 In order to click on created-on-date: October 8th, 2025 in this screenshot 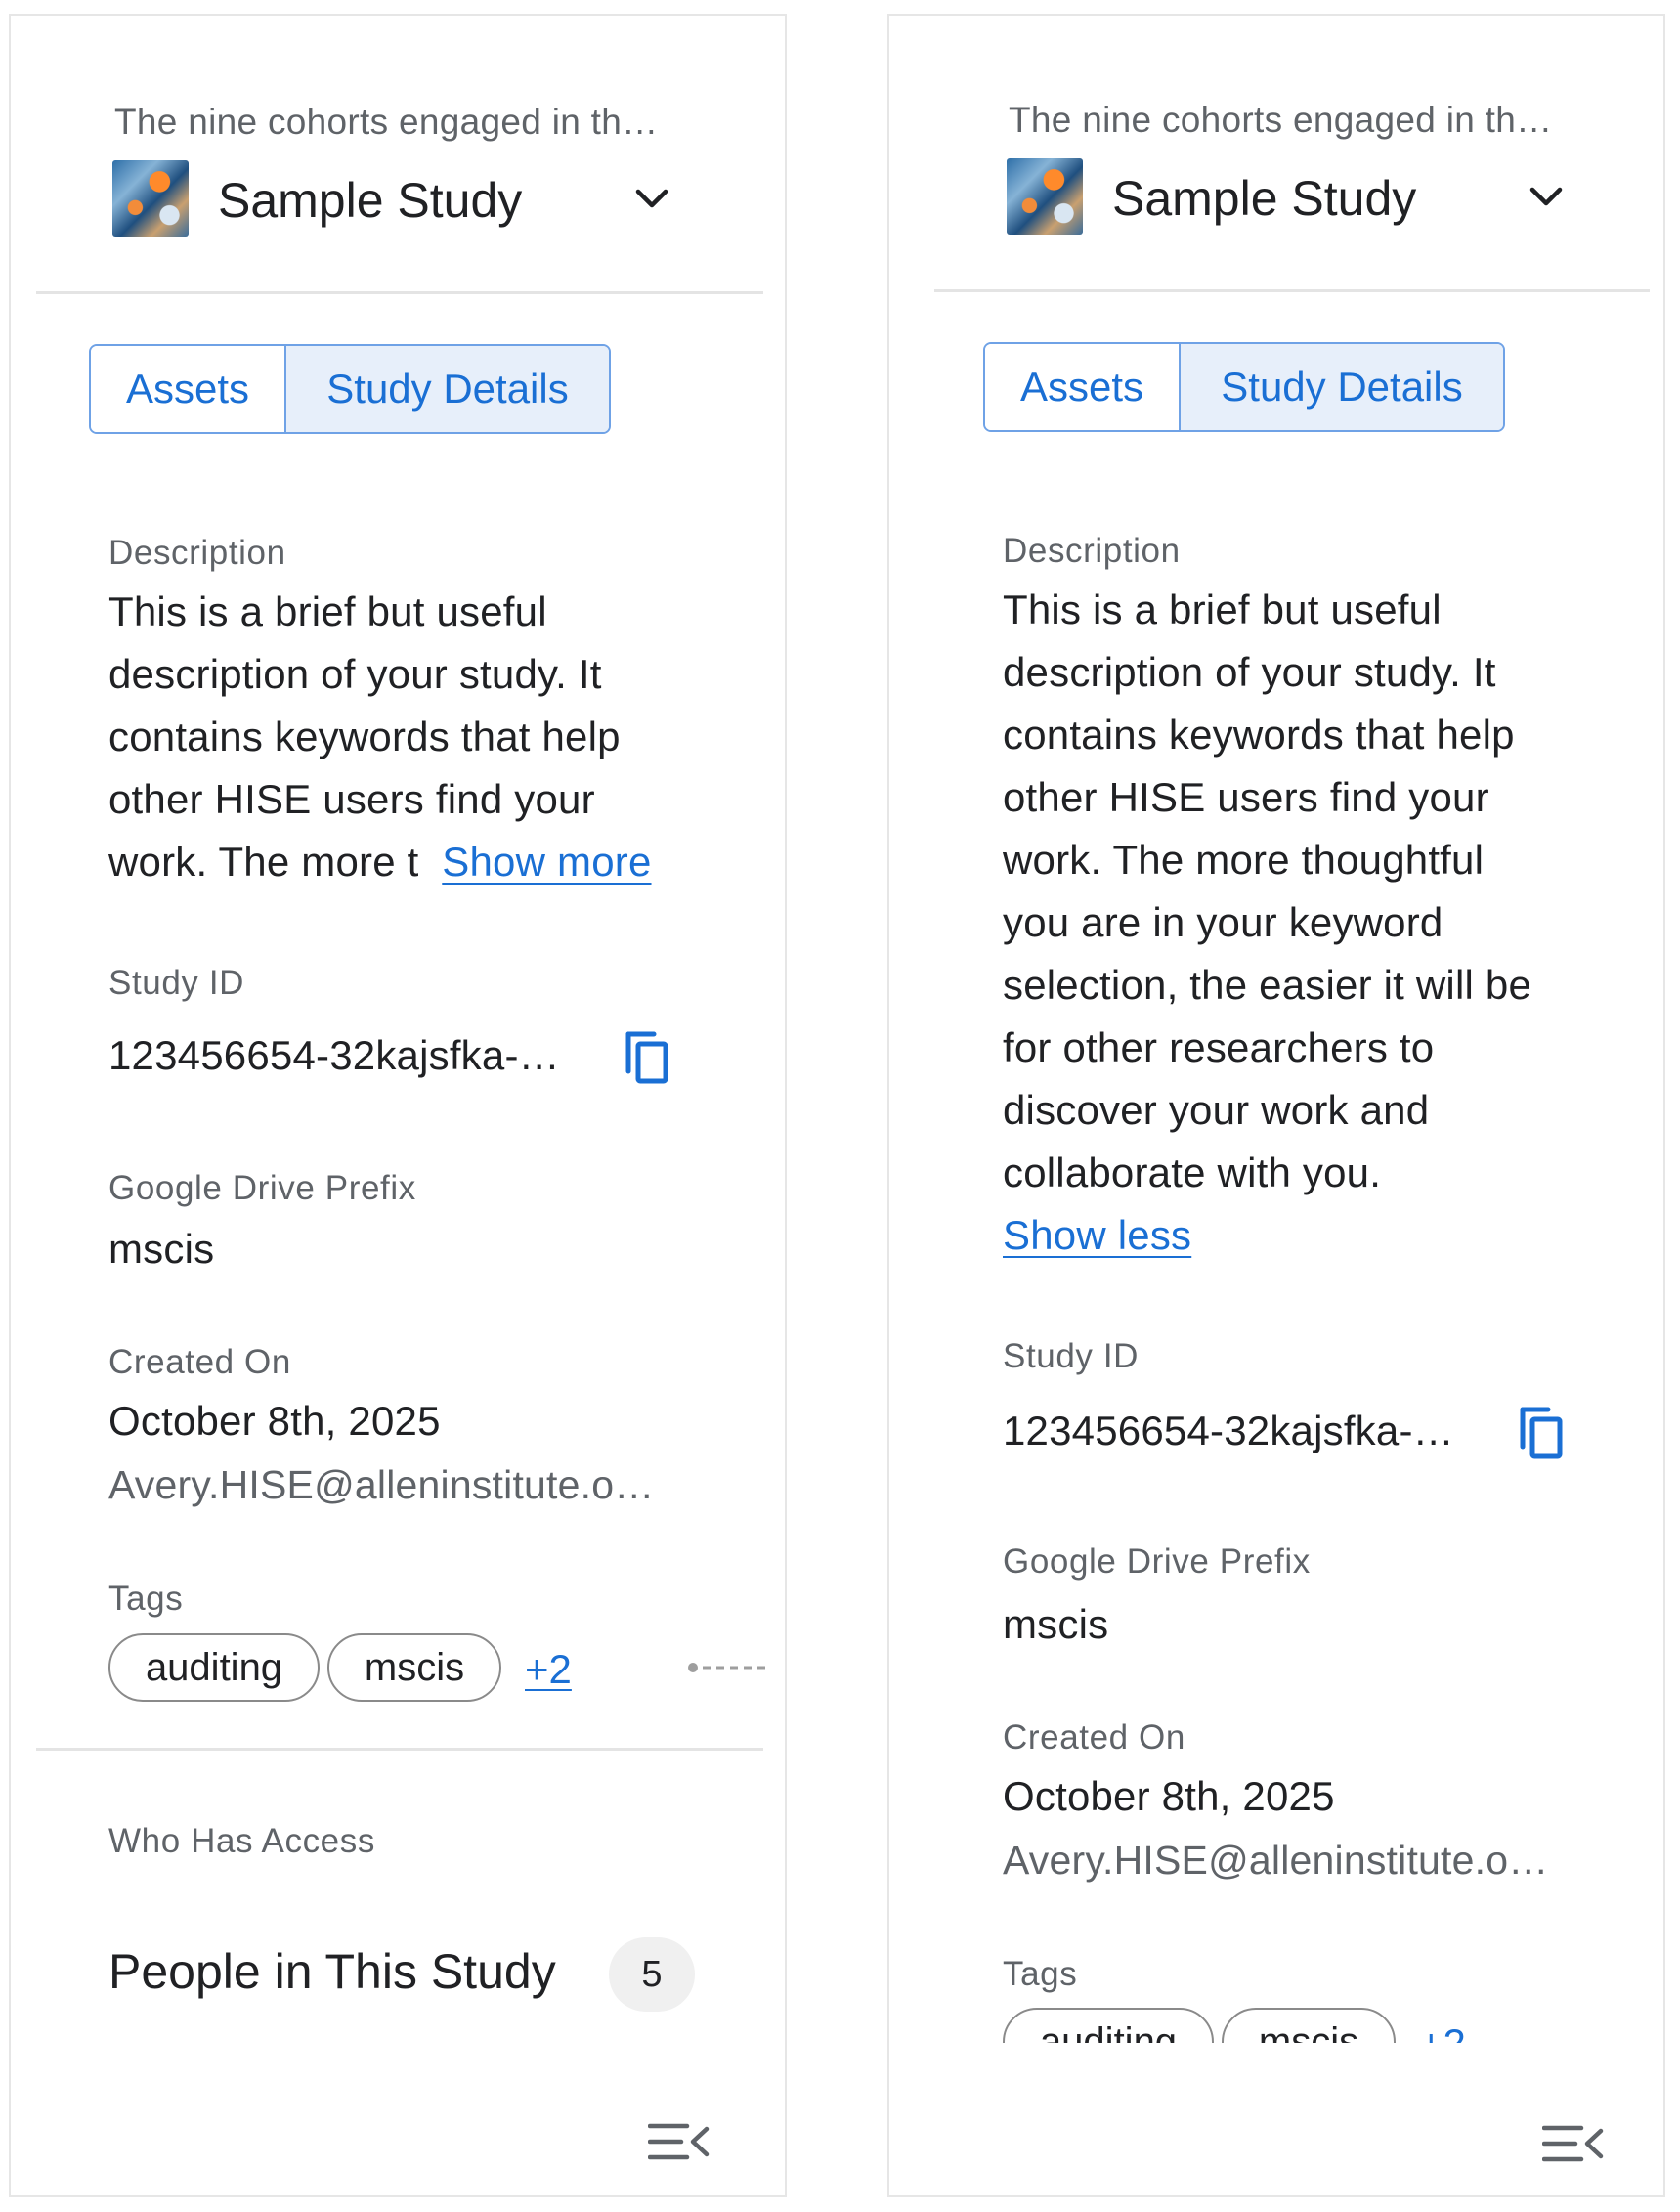, I will do `click(274, 1421)`.